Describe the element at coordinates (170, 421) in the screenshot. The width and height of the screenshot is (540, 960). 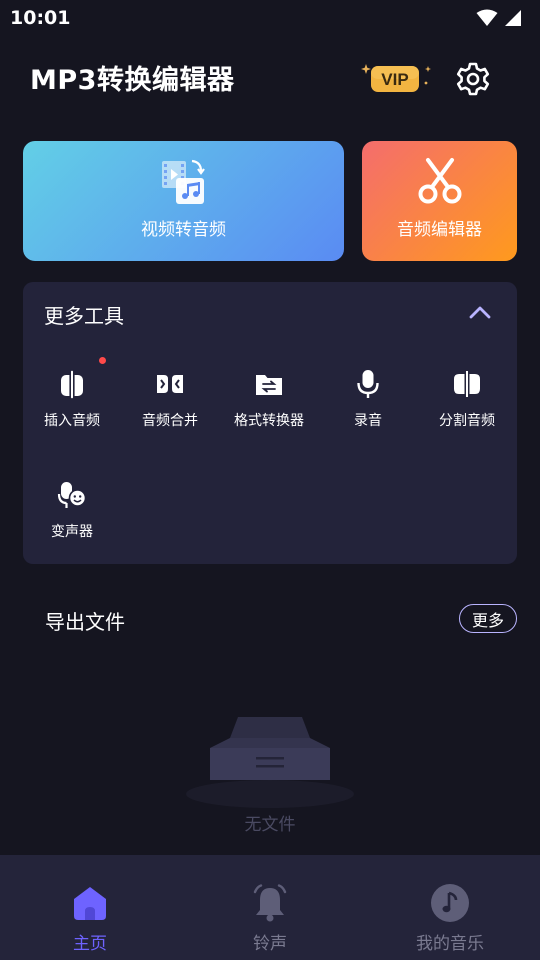
I see `tool-merge-audio-label: 音频合并` at that location.